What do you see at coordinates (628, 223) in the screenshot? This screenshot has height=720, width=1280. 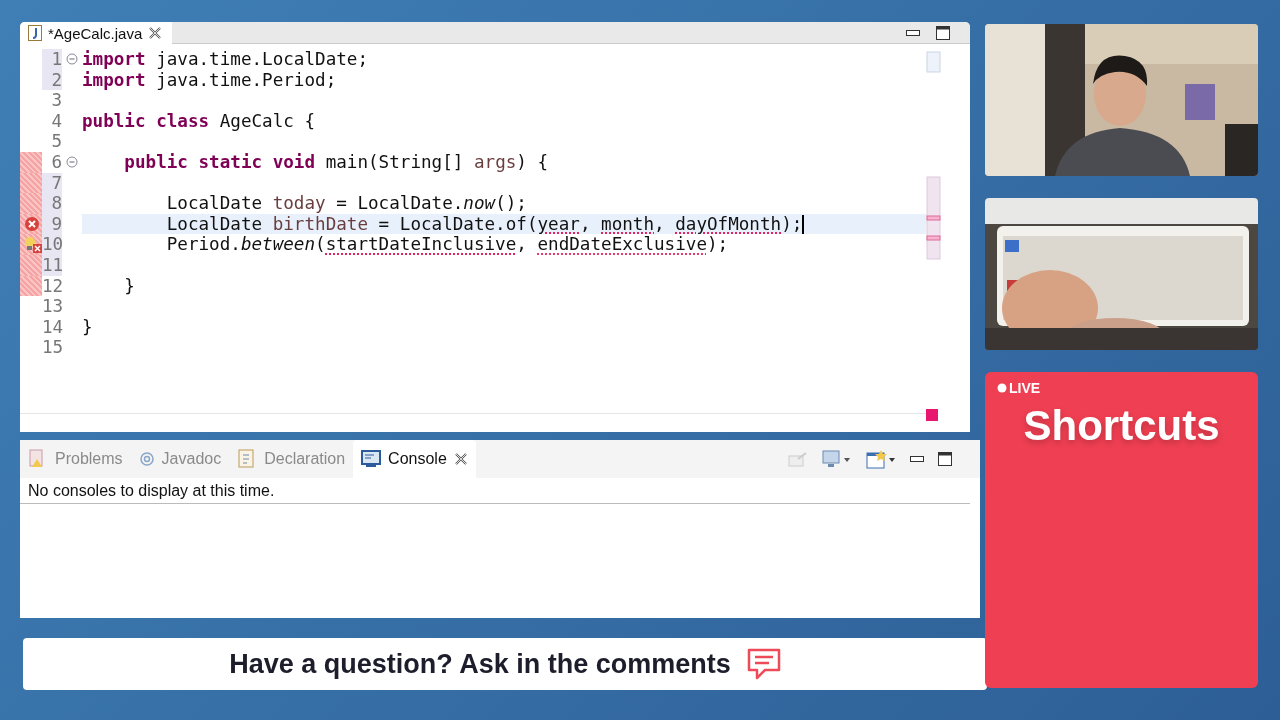 I see `error-identifier: month` at bounding box center [628, 223].